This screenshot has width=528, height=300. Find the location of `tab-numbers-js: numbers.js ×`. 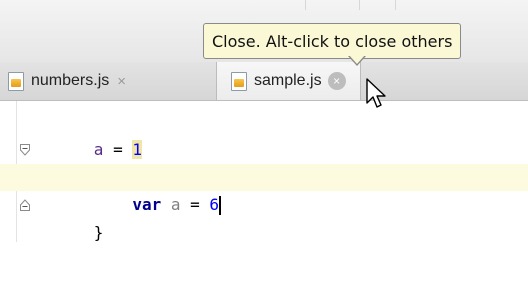

tab-numbers-js: numbers.js × is located at coordinates (67, 81).